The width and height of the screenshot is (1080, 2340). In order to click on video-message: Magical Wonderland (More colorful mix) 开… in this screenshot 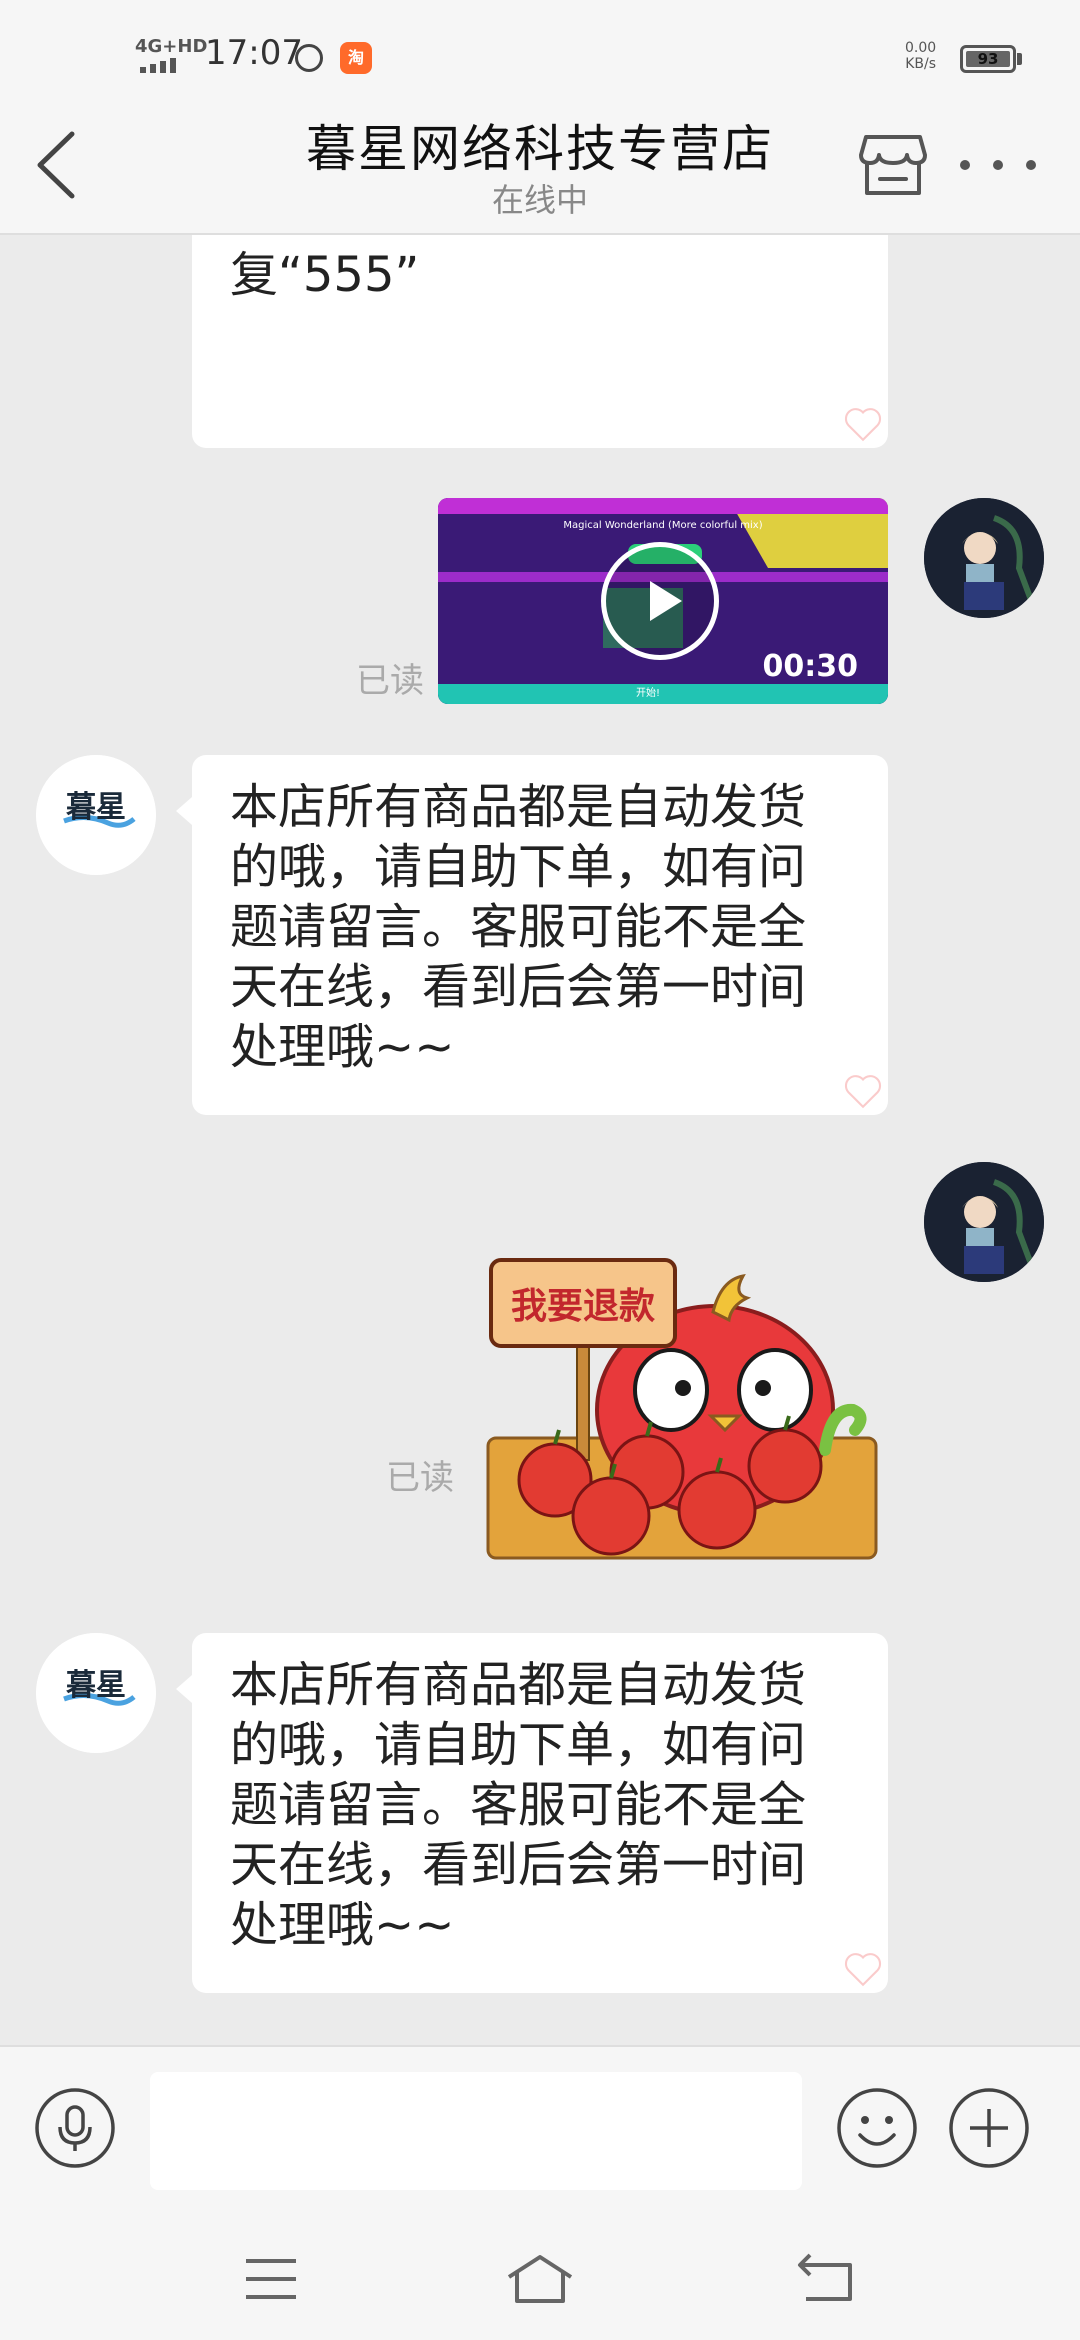, I will do `click(663, 601)`.